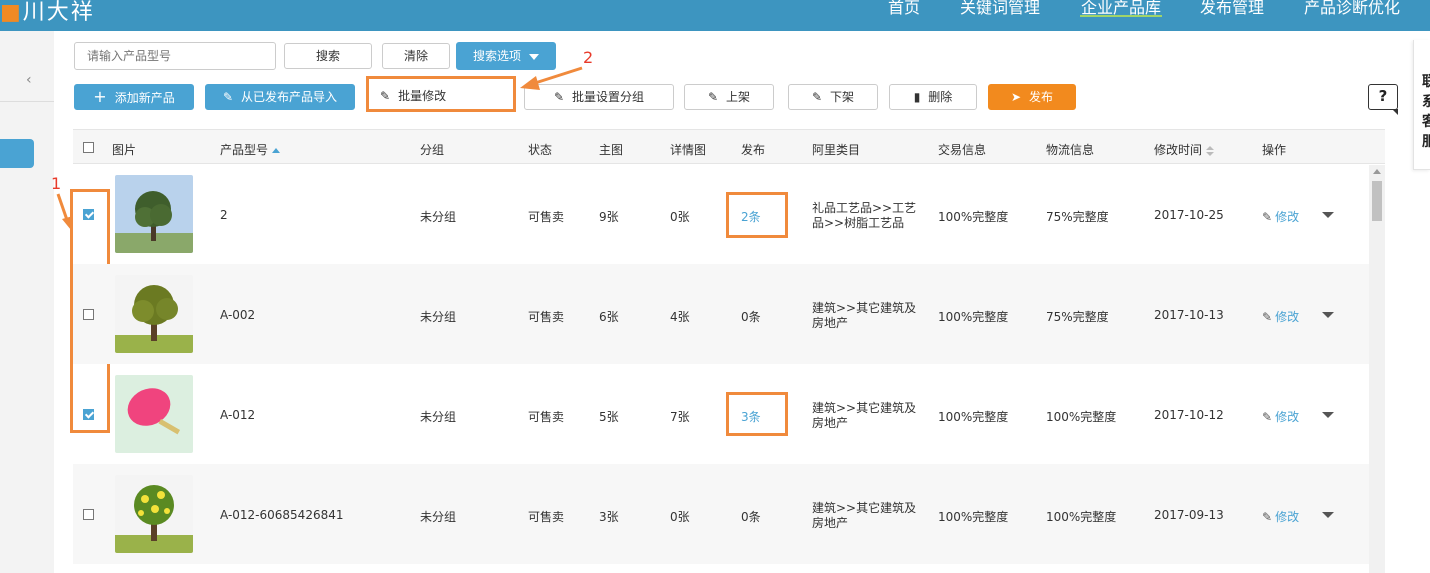 This screenshot has height=573, width=1430. Describe the element at coordinates (88, 147) in the screenshot. I see `select-all-checkbox` at that location.